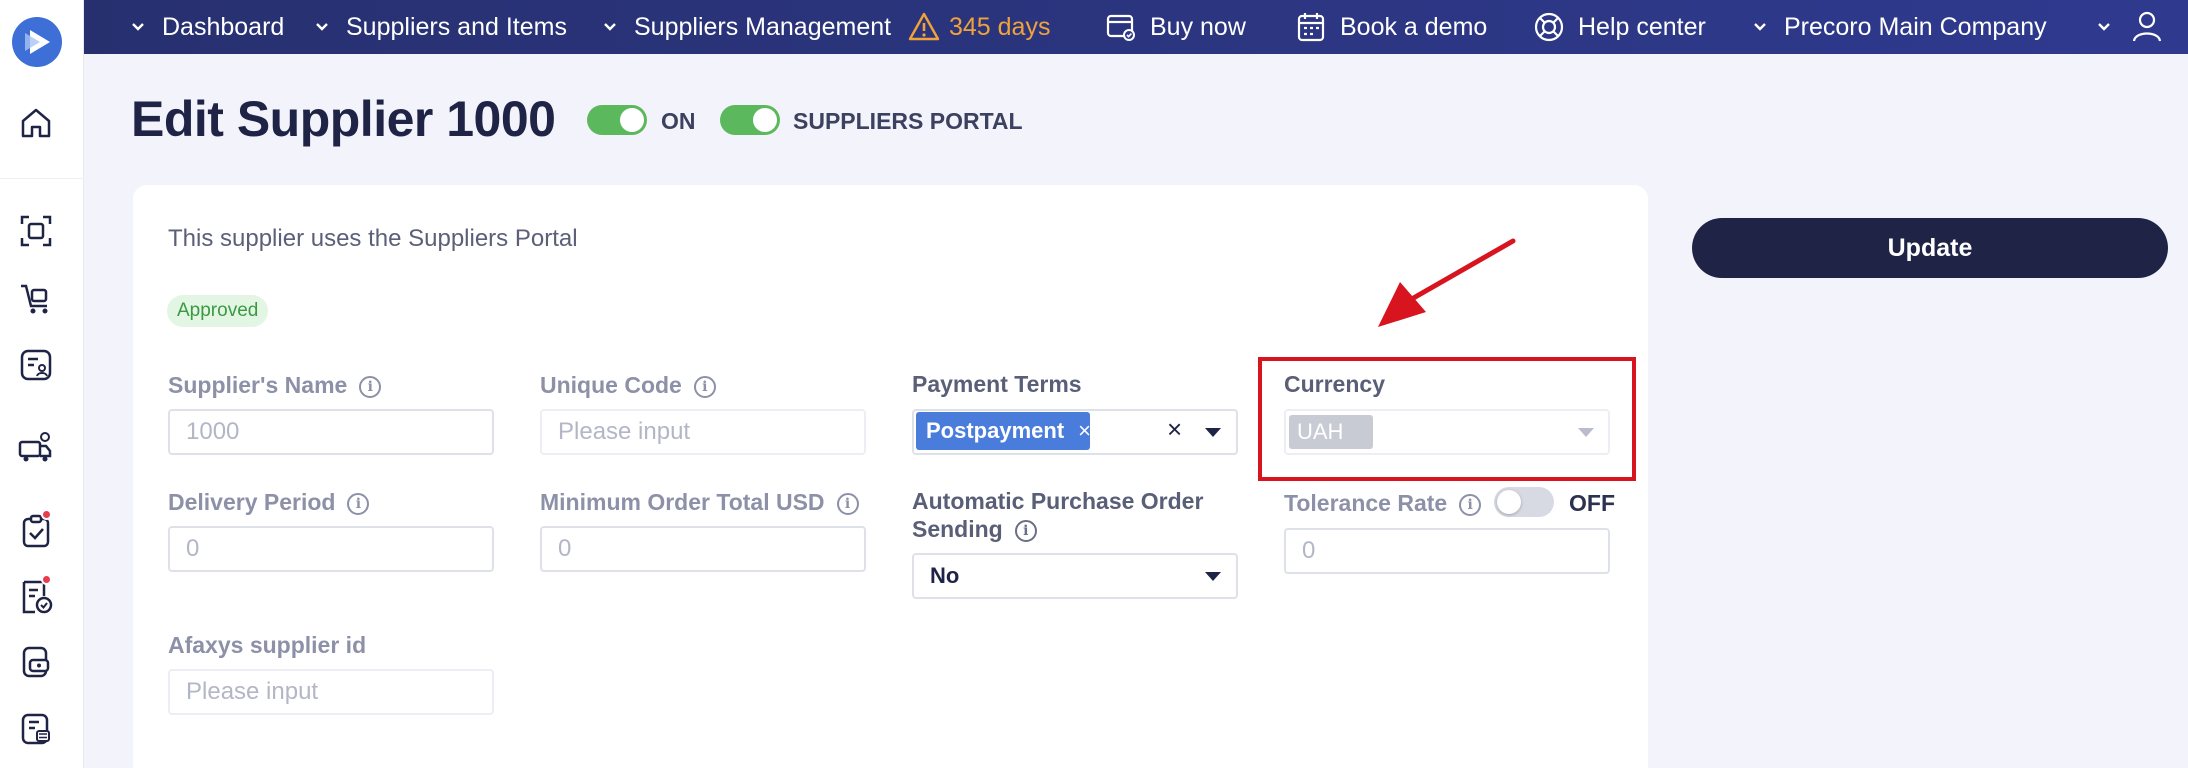 This screenshot has width=2188, height=768. I want to click on contact-icon, so click(36, 365).